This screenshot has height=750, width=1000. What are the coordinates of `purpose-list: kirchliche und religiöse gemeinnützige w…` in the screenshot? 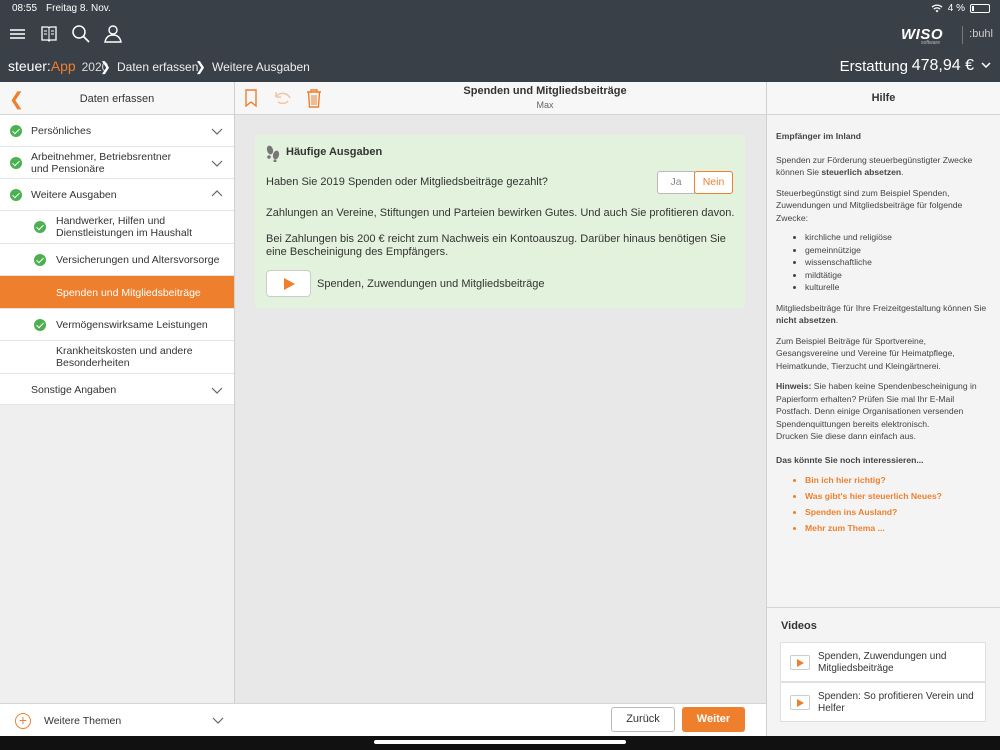 It's located at (896, 262).